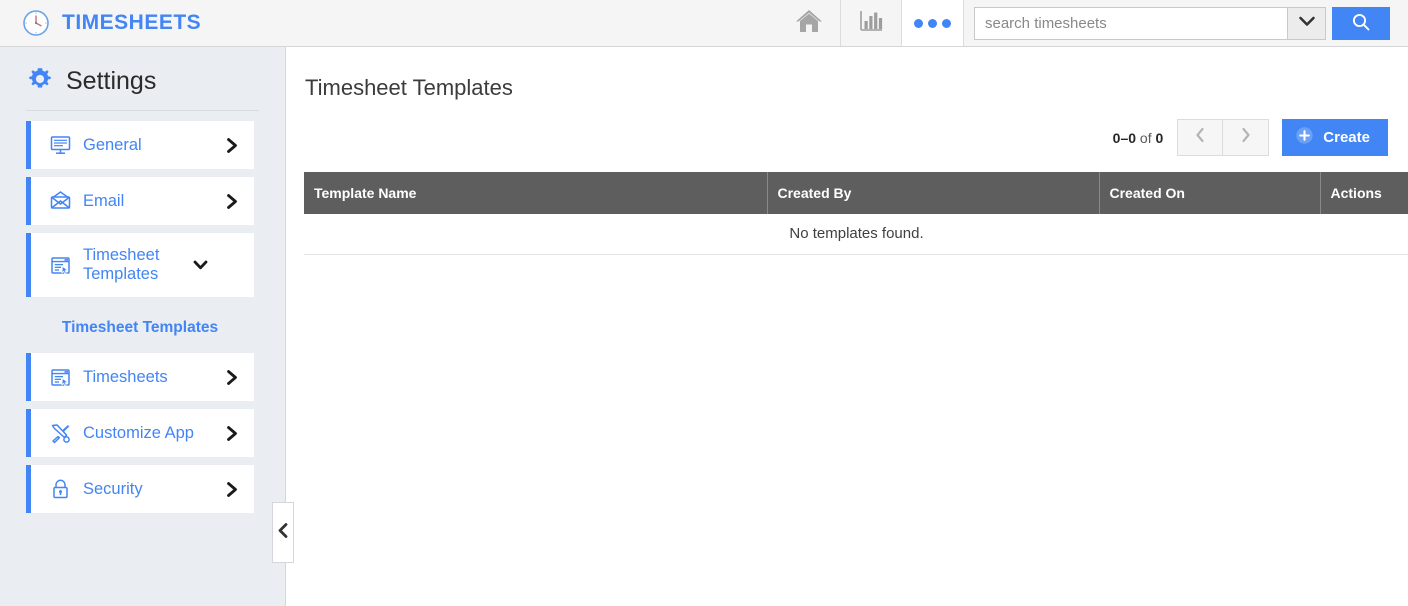 The height and width of the screenshot is (606, 1408). I want to click on page-title: Timesheet Templates, so click(409, 87).